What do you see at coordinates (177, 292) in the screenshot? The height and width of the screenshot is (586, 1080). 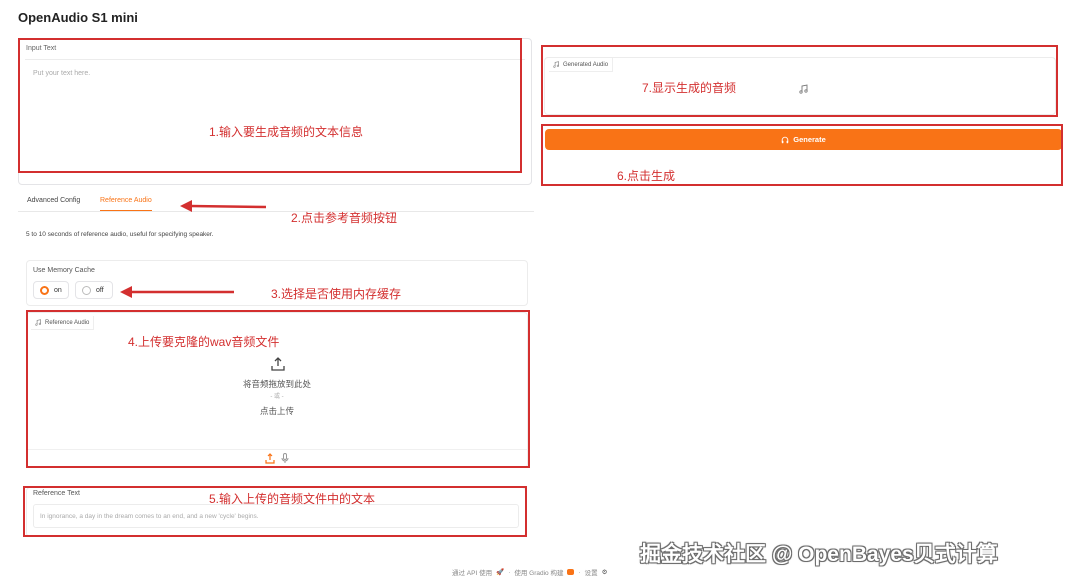 I see `annotation-arrow-cache` at bounding box center [177, 292].